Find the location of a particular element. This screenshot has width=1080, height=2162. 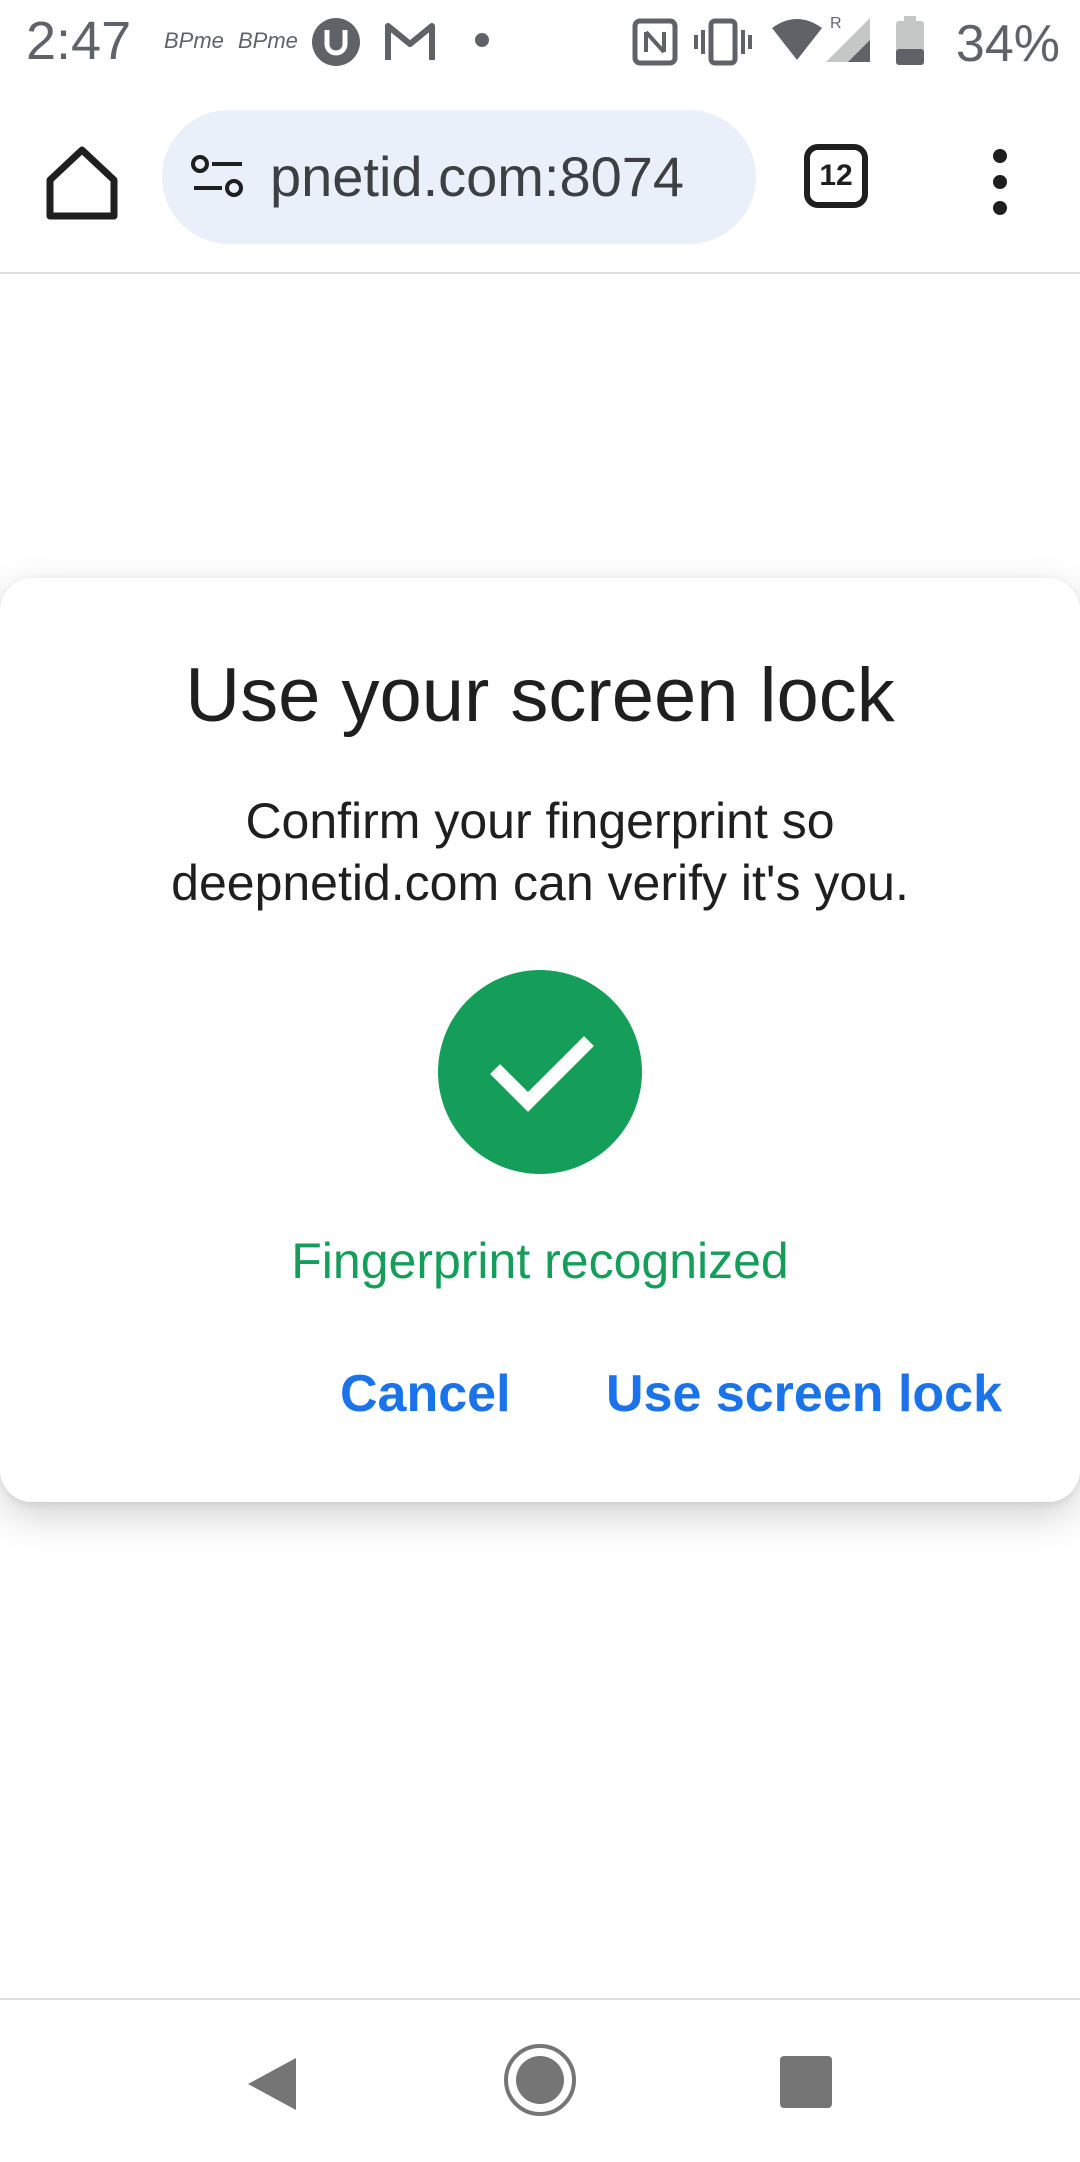

status-time: 2:47 is located at coordinates (79, 41).